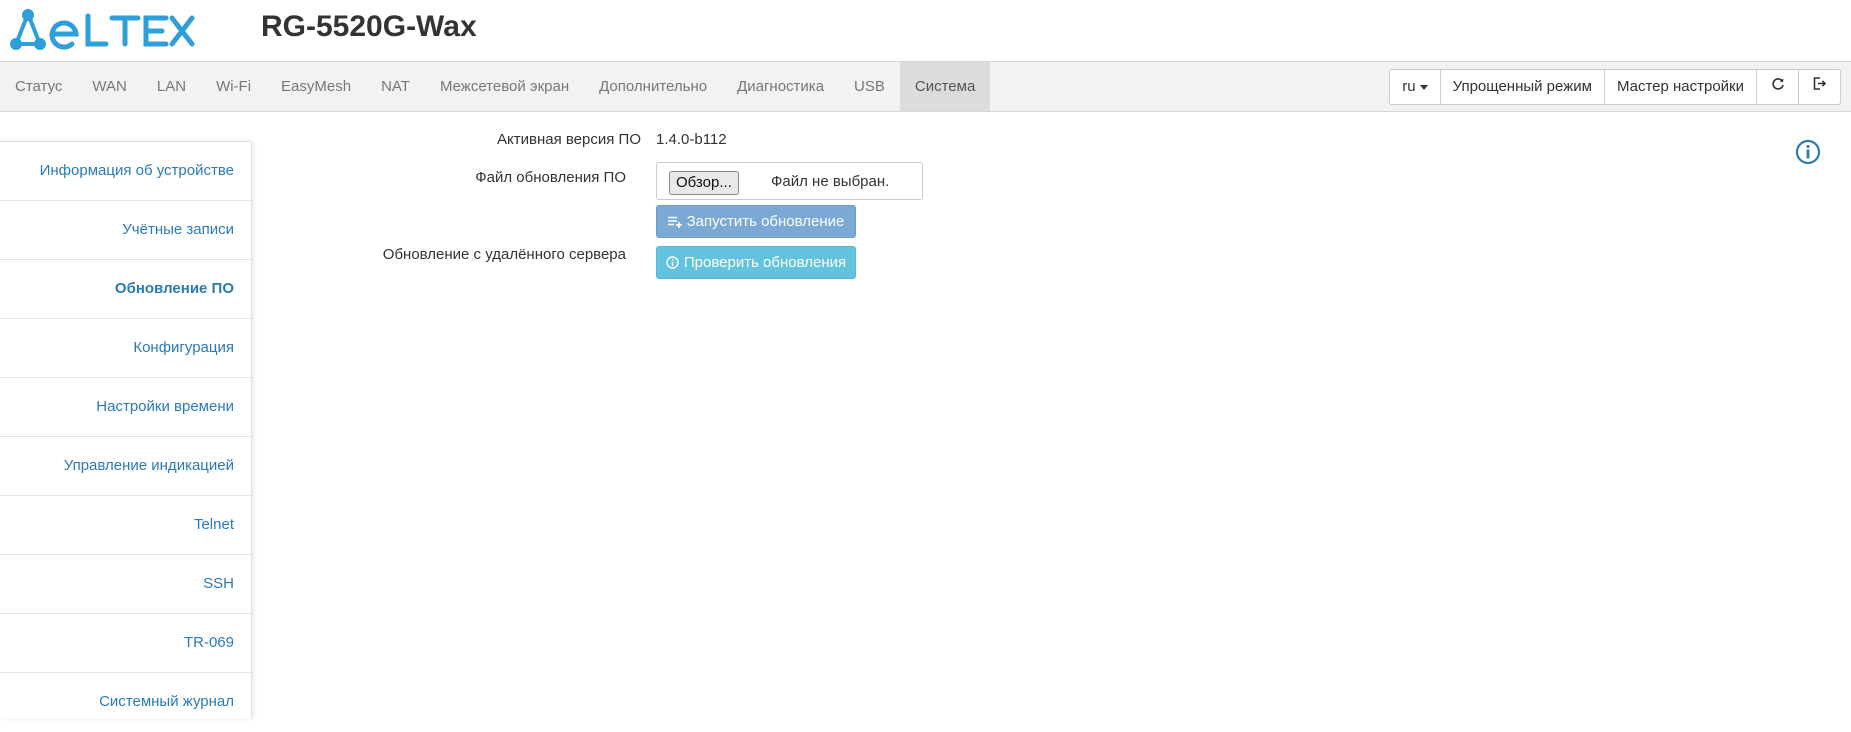  What do you see at coordinates (504, 86) in the screenshot?
I see `tab-firewall: Межсетевой экран` at bounding box center [504, 86].